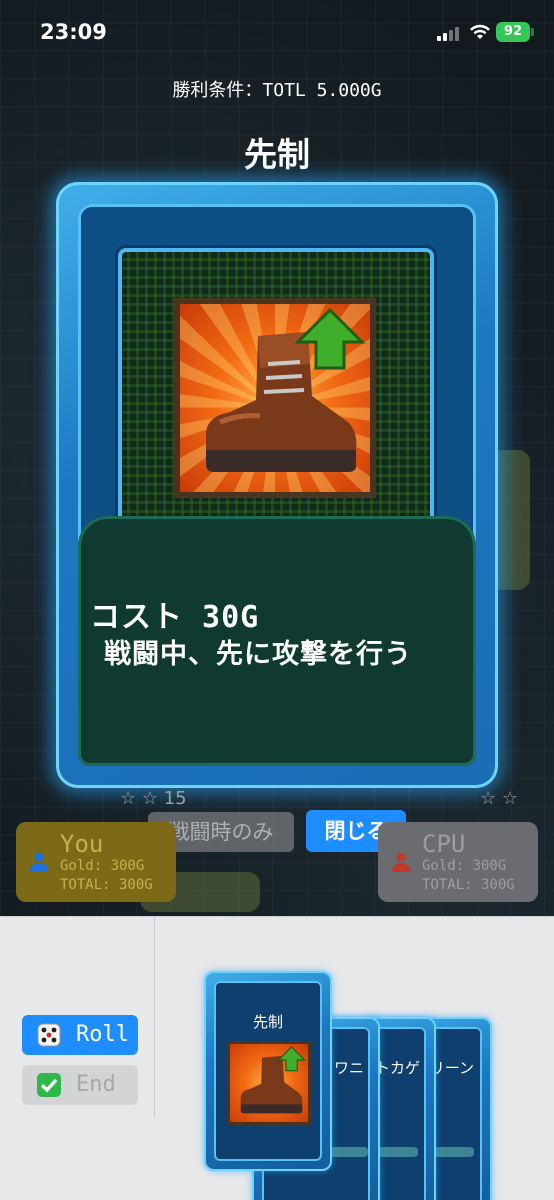 The width and height of the screenshot is (554, 1200). I want to click on card-text-box: コスト 30G 戦闘中、先に攻撃を行う, so click(277, 641).